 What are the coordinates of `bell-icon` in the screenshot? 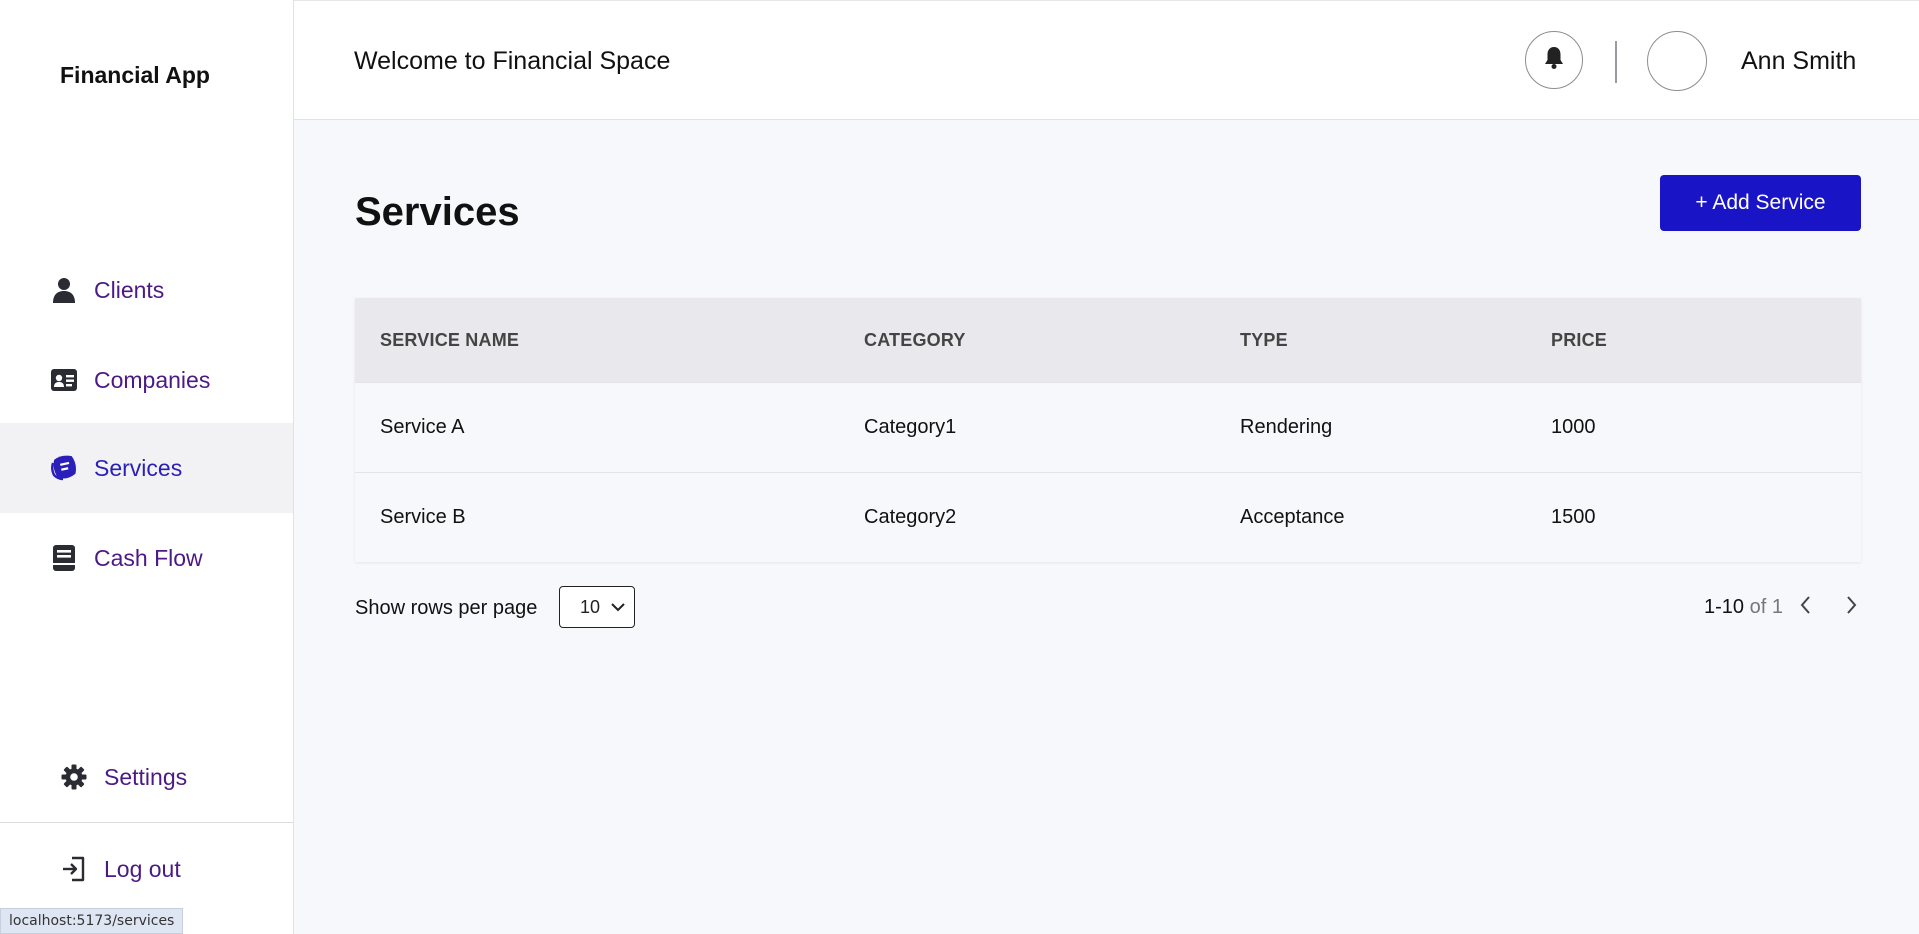 It's located at (1554, 60).